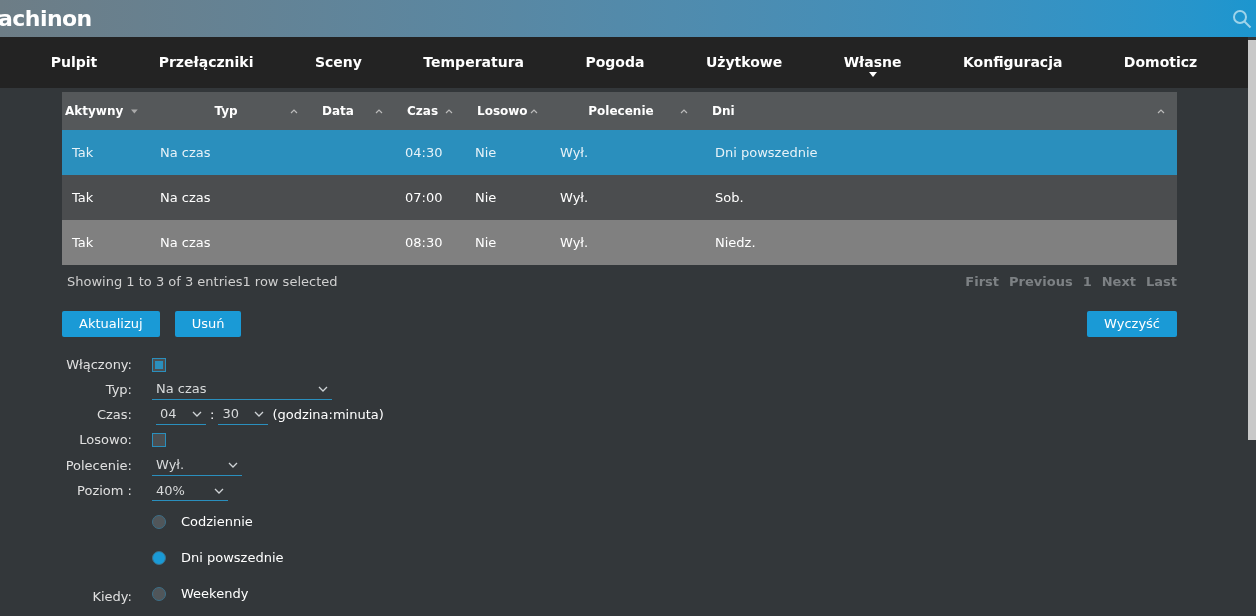 The width and height of the screenshot is (1256, 616). What do you see at coordinates (424, 242) in the screenshot?
I see `table-cell: 08:30` at bounding box center [424, 242].